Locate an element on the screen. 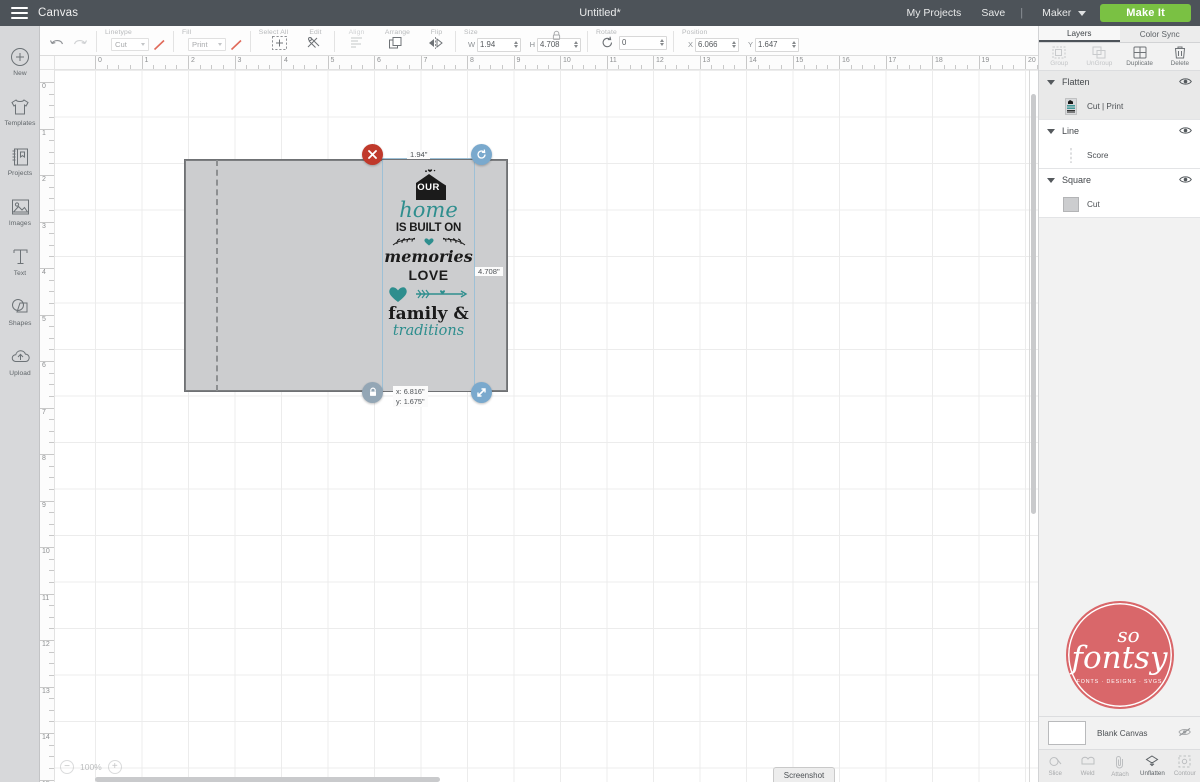 Image resolution: width=1200 pixels, height=782 pixels. vertical-scrollbar is located at coordinates (1033, 304).